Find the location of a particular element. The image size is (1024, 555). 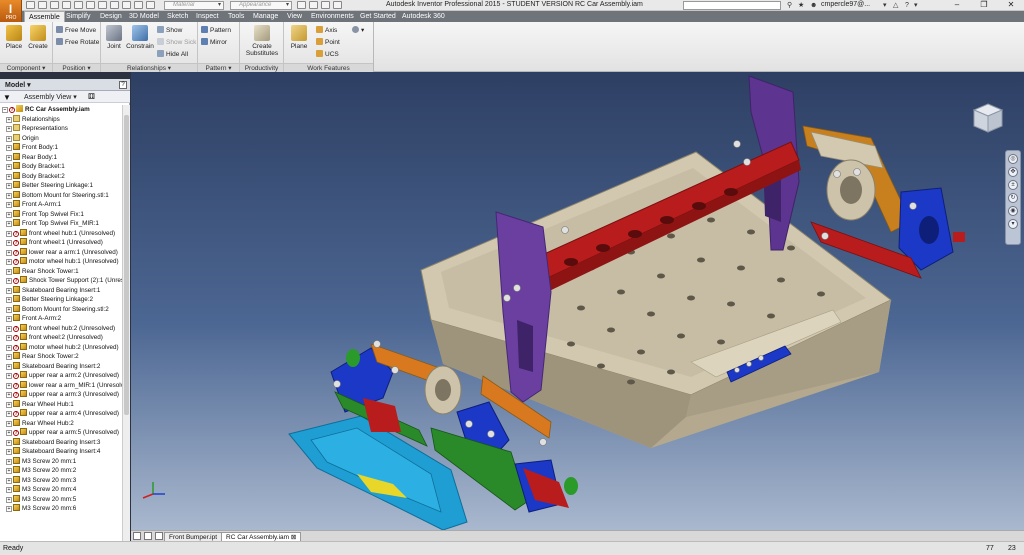

browser-node: + M3 Screw 20 mm:6 is located at coordinates (62, 509).